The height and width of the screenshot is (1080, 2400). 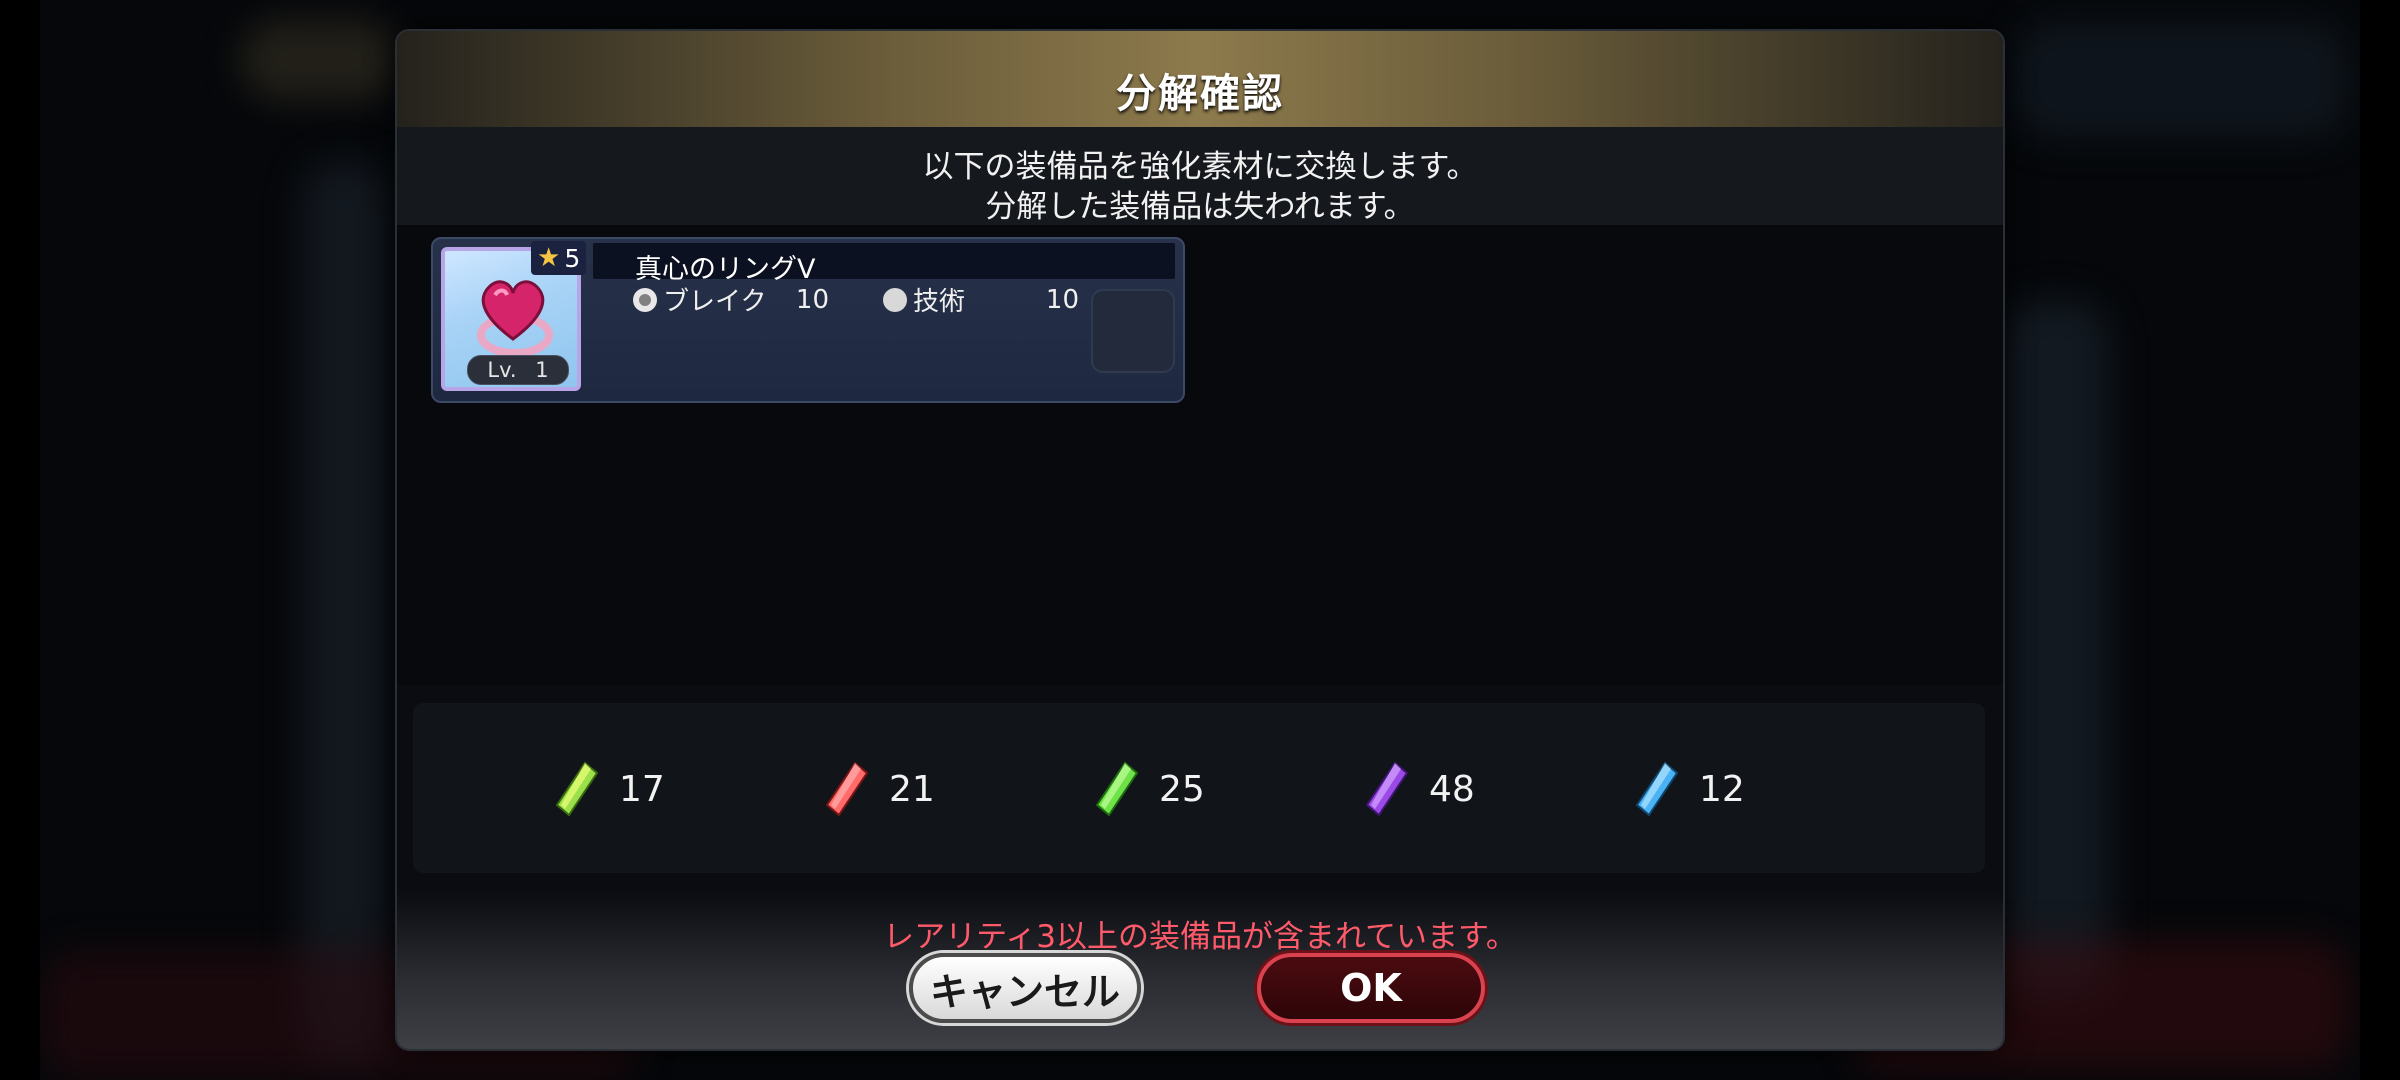 What do you see at coordinates (515, 318) in the screenshot?
I see `heart-ring-icon` at bounding box center [515, 318].